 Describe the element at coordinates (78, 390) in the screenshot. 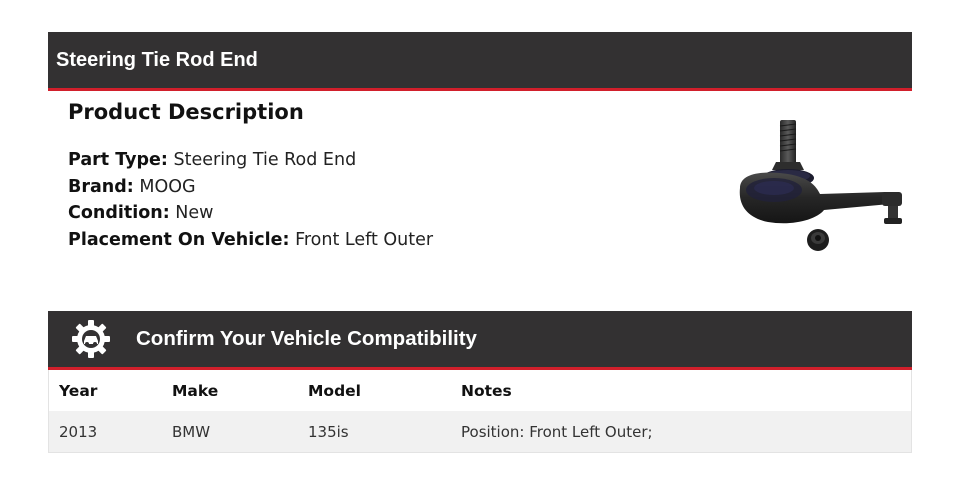

I see `column-header-year: Year` at that location.